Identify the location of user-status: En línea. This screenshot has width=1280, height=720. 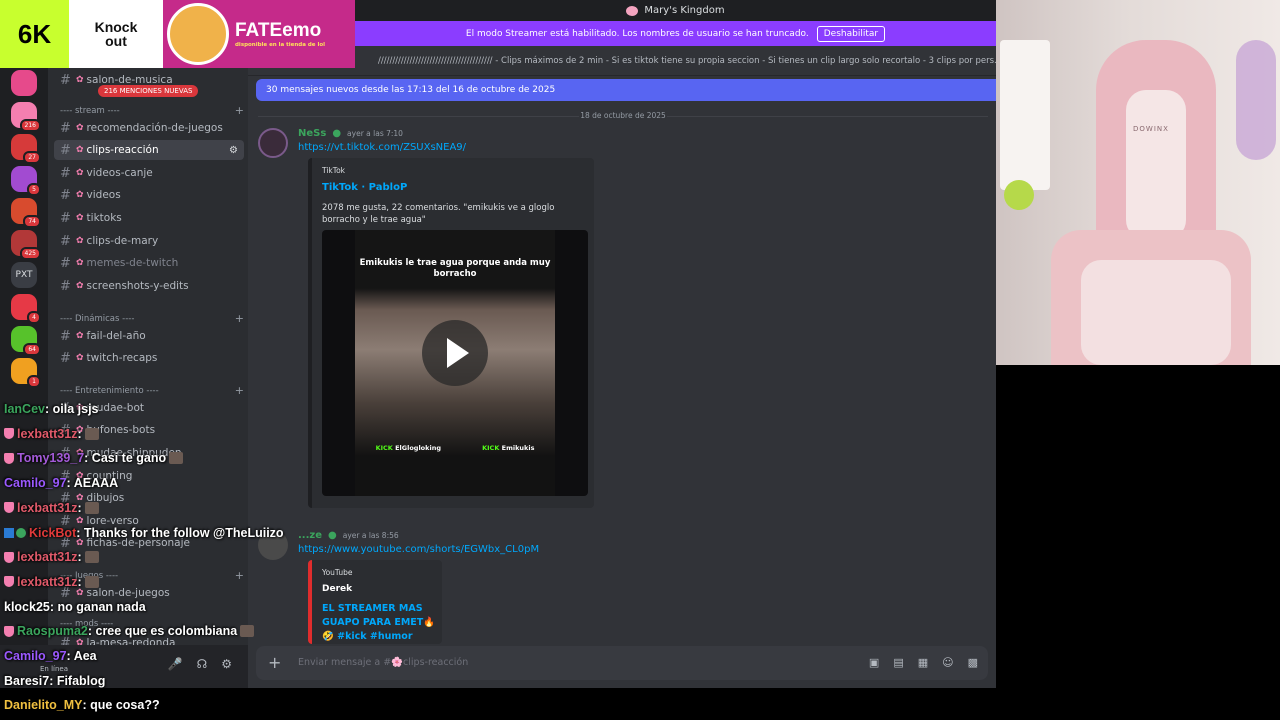
(54, 669).